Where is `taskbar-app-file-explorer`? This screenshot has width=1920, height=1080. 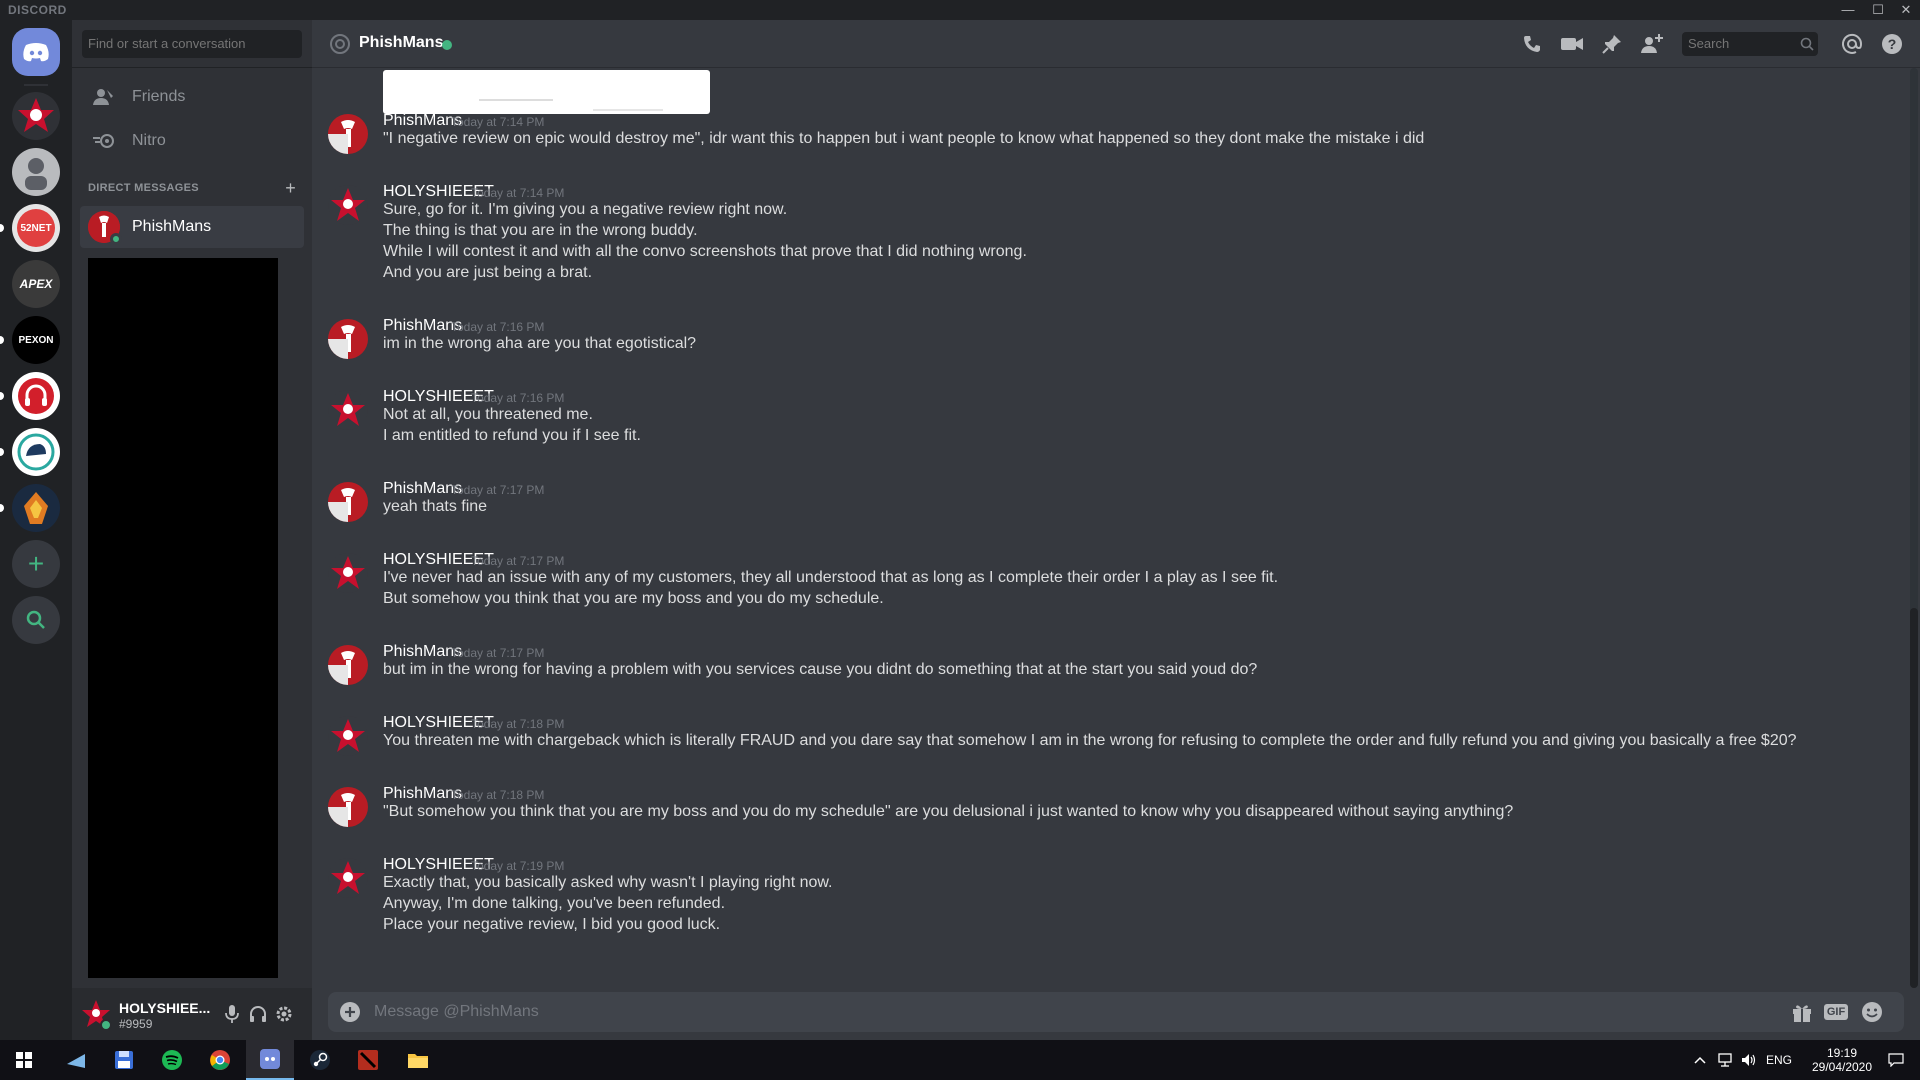 taskbar-app-file-explorer is located at coordinates (418, 1060).